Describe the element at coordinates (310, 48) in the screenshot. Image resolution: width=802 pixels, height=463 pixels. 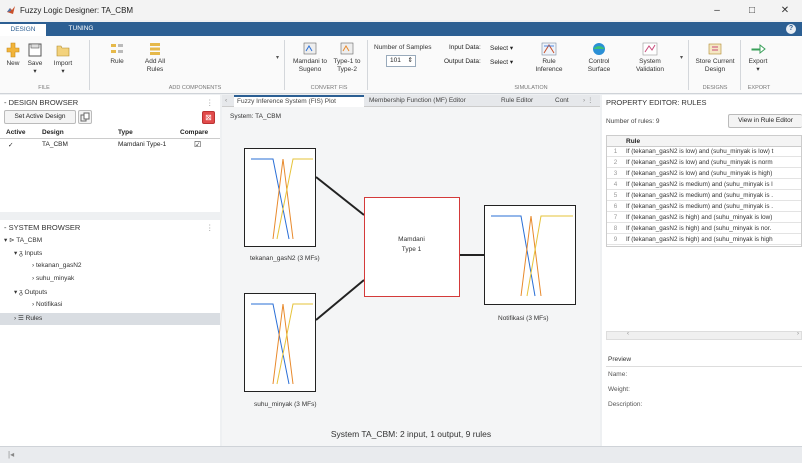
I see `convert-icon` at that location.